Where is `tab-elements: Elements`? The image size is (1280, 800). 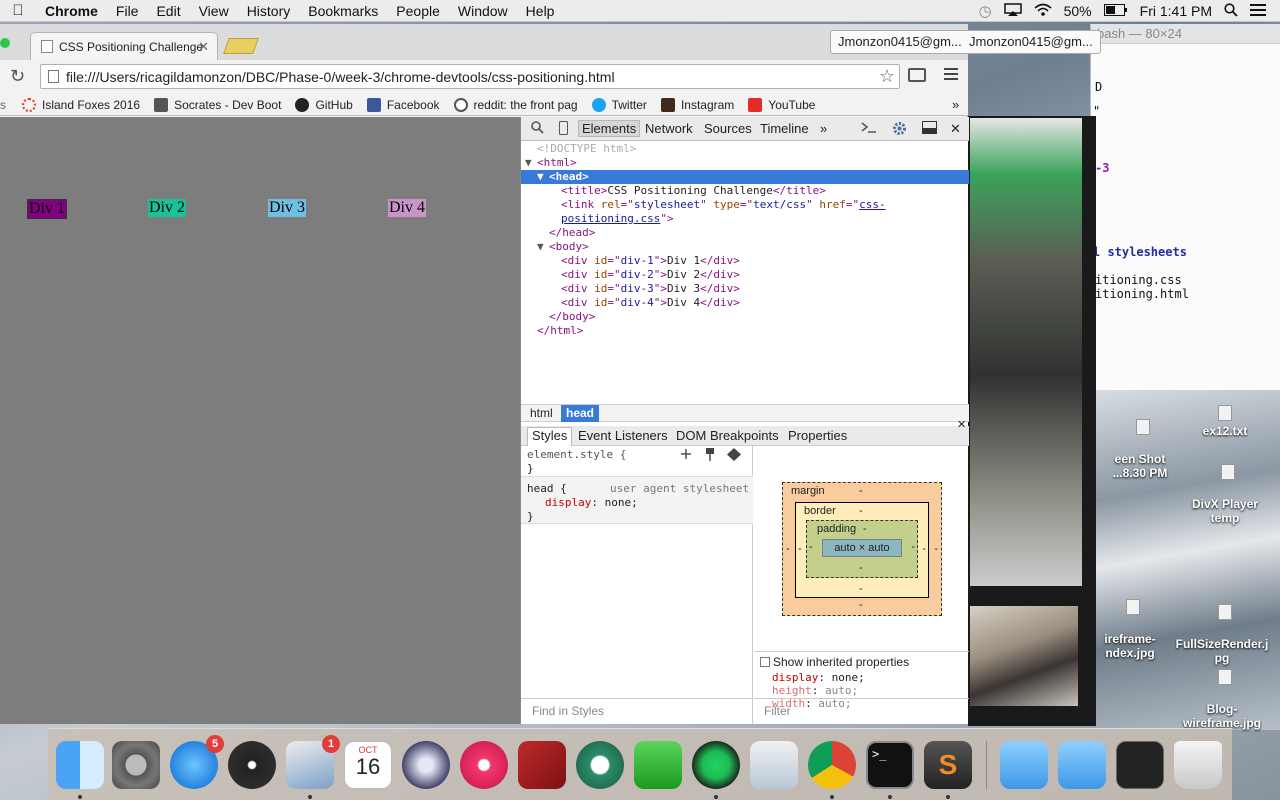 tab-elements: Elements is located at coordinates (609, 128).